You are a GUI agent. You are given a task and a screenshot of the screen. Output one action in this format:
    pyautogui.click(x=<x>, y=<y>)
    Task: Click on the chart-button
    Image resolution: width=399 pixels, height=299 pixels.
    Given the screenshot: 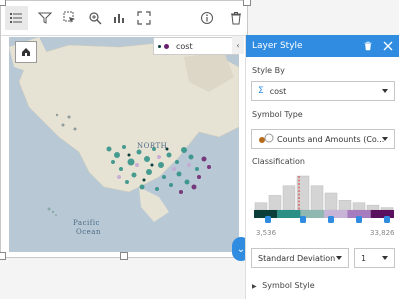 What is the action you would take?
    pyautogui.click(x=119, y=18)
    